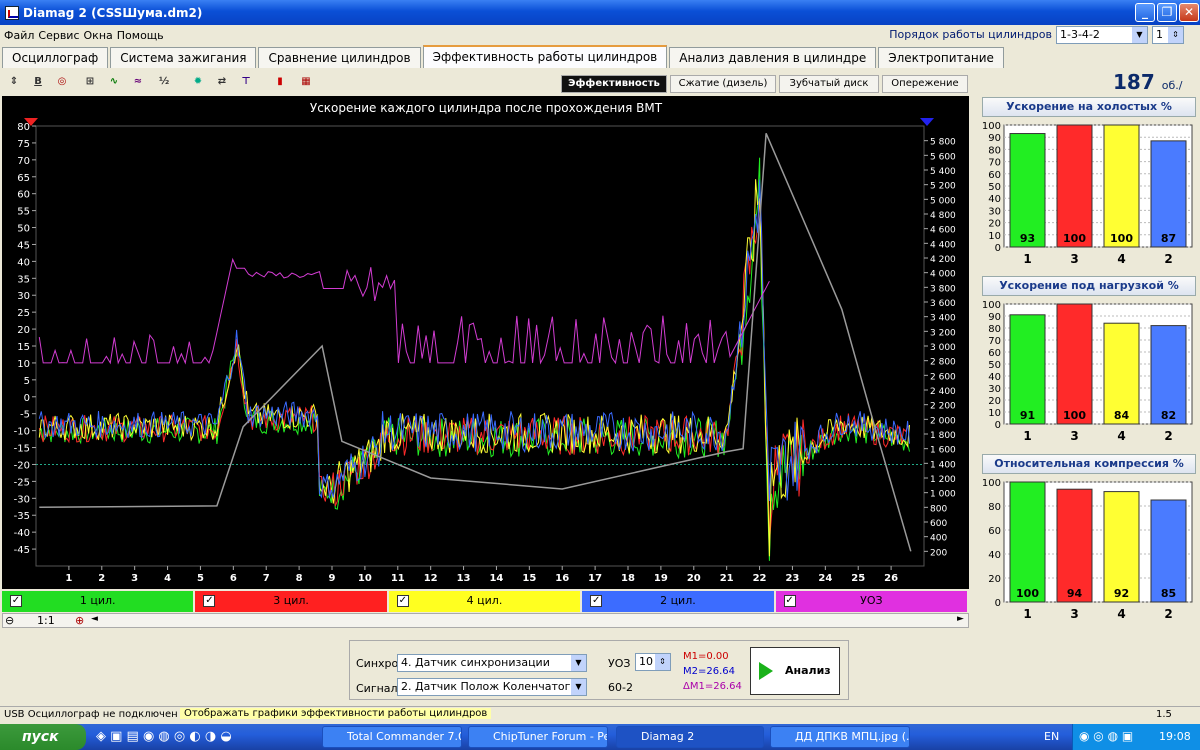 Image resolution: width=1200 pixels, height=750 pixels. What do you see at coordinates (492, 687) in the screenshot?
I see `signal-select: 2. Датчик Полож Коленчатого Вал ▼` at bounding box center [492, 687].